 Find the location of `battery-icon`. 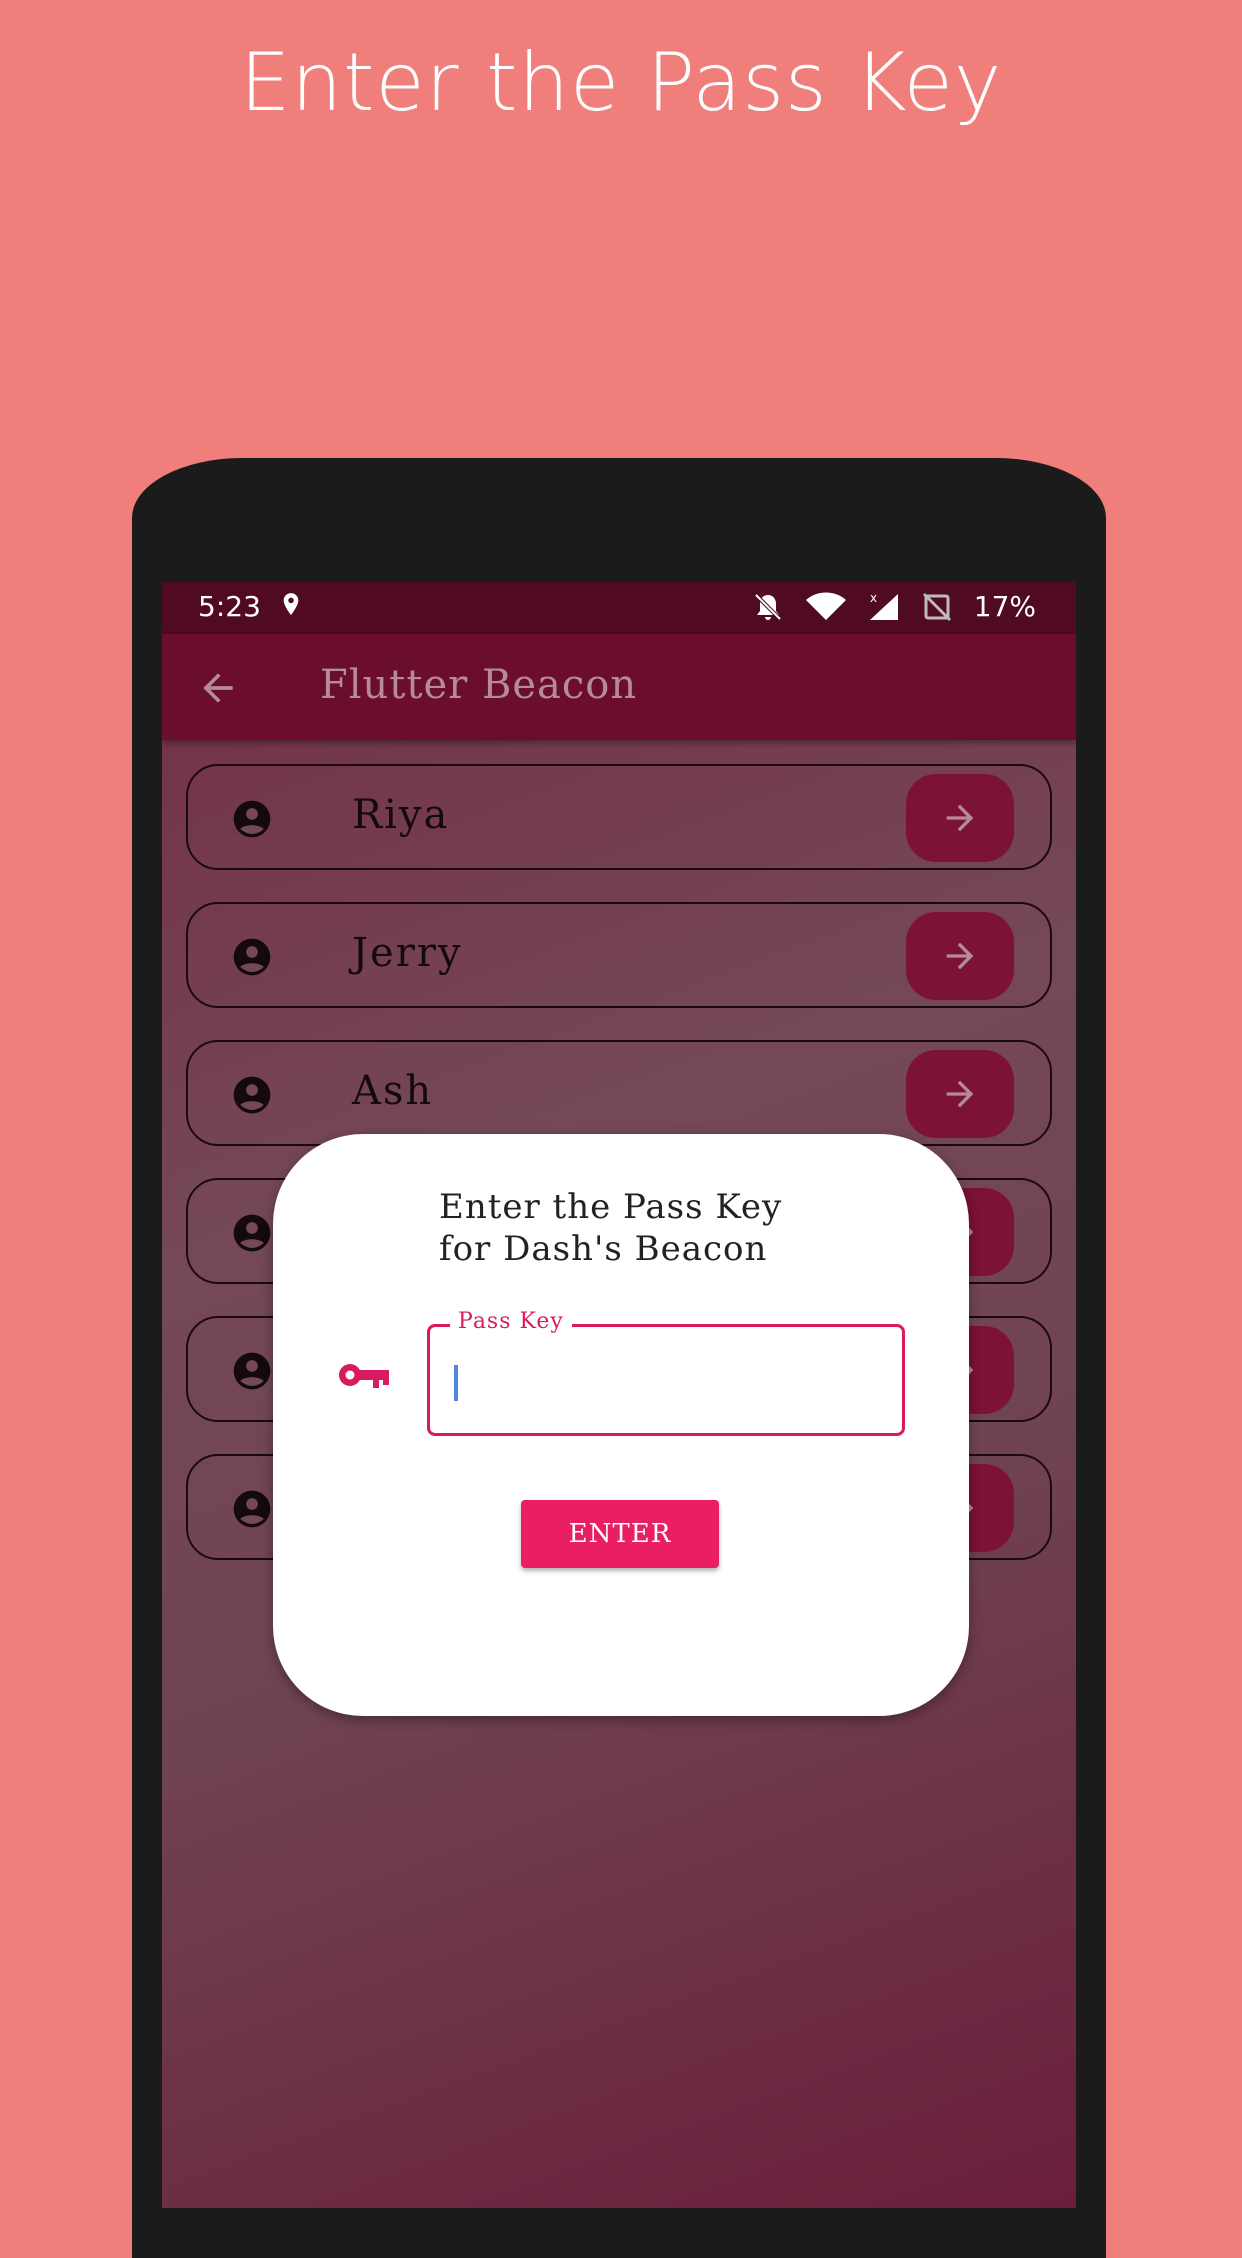

battery-icon is located at coordinates (936, 606).